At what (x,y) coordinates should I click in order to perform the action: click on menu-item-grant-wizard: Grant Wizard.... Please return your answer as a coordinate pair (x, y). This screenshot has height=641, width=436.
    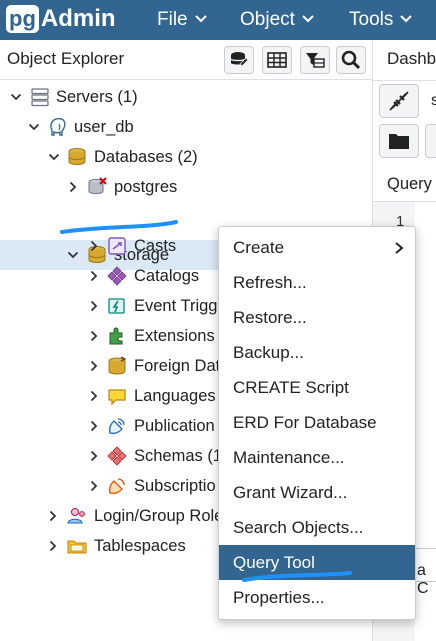
    Looking at the image, I should click on (317, 492).